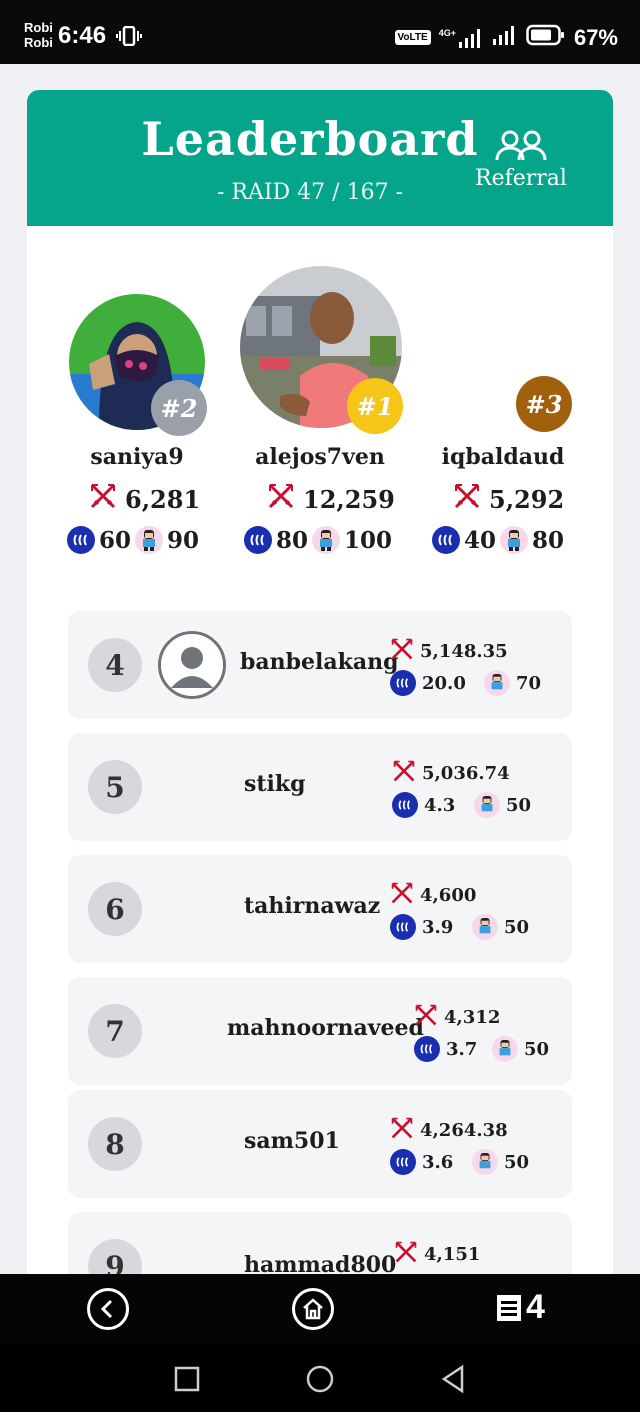  What do you see at coordinates (503, 457) in the screenshot?
I see `podium-name-3: iqbaldaud` at bounding box center [503, 457].